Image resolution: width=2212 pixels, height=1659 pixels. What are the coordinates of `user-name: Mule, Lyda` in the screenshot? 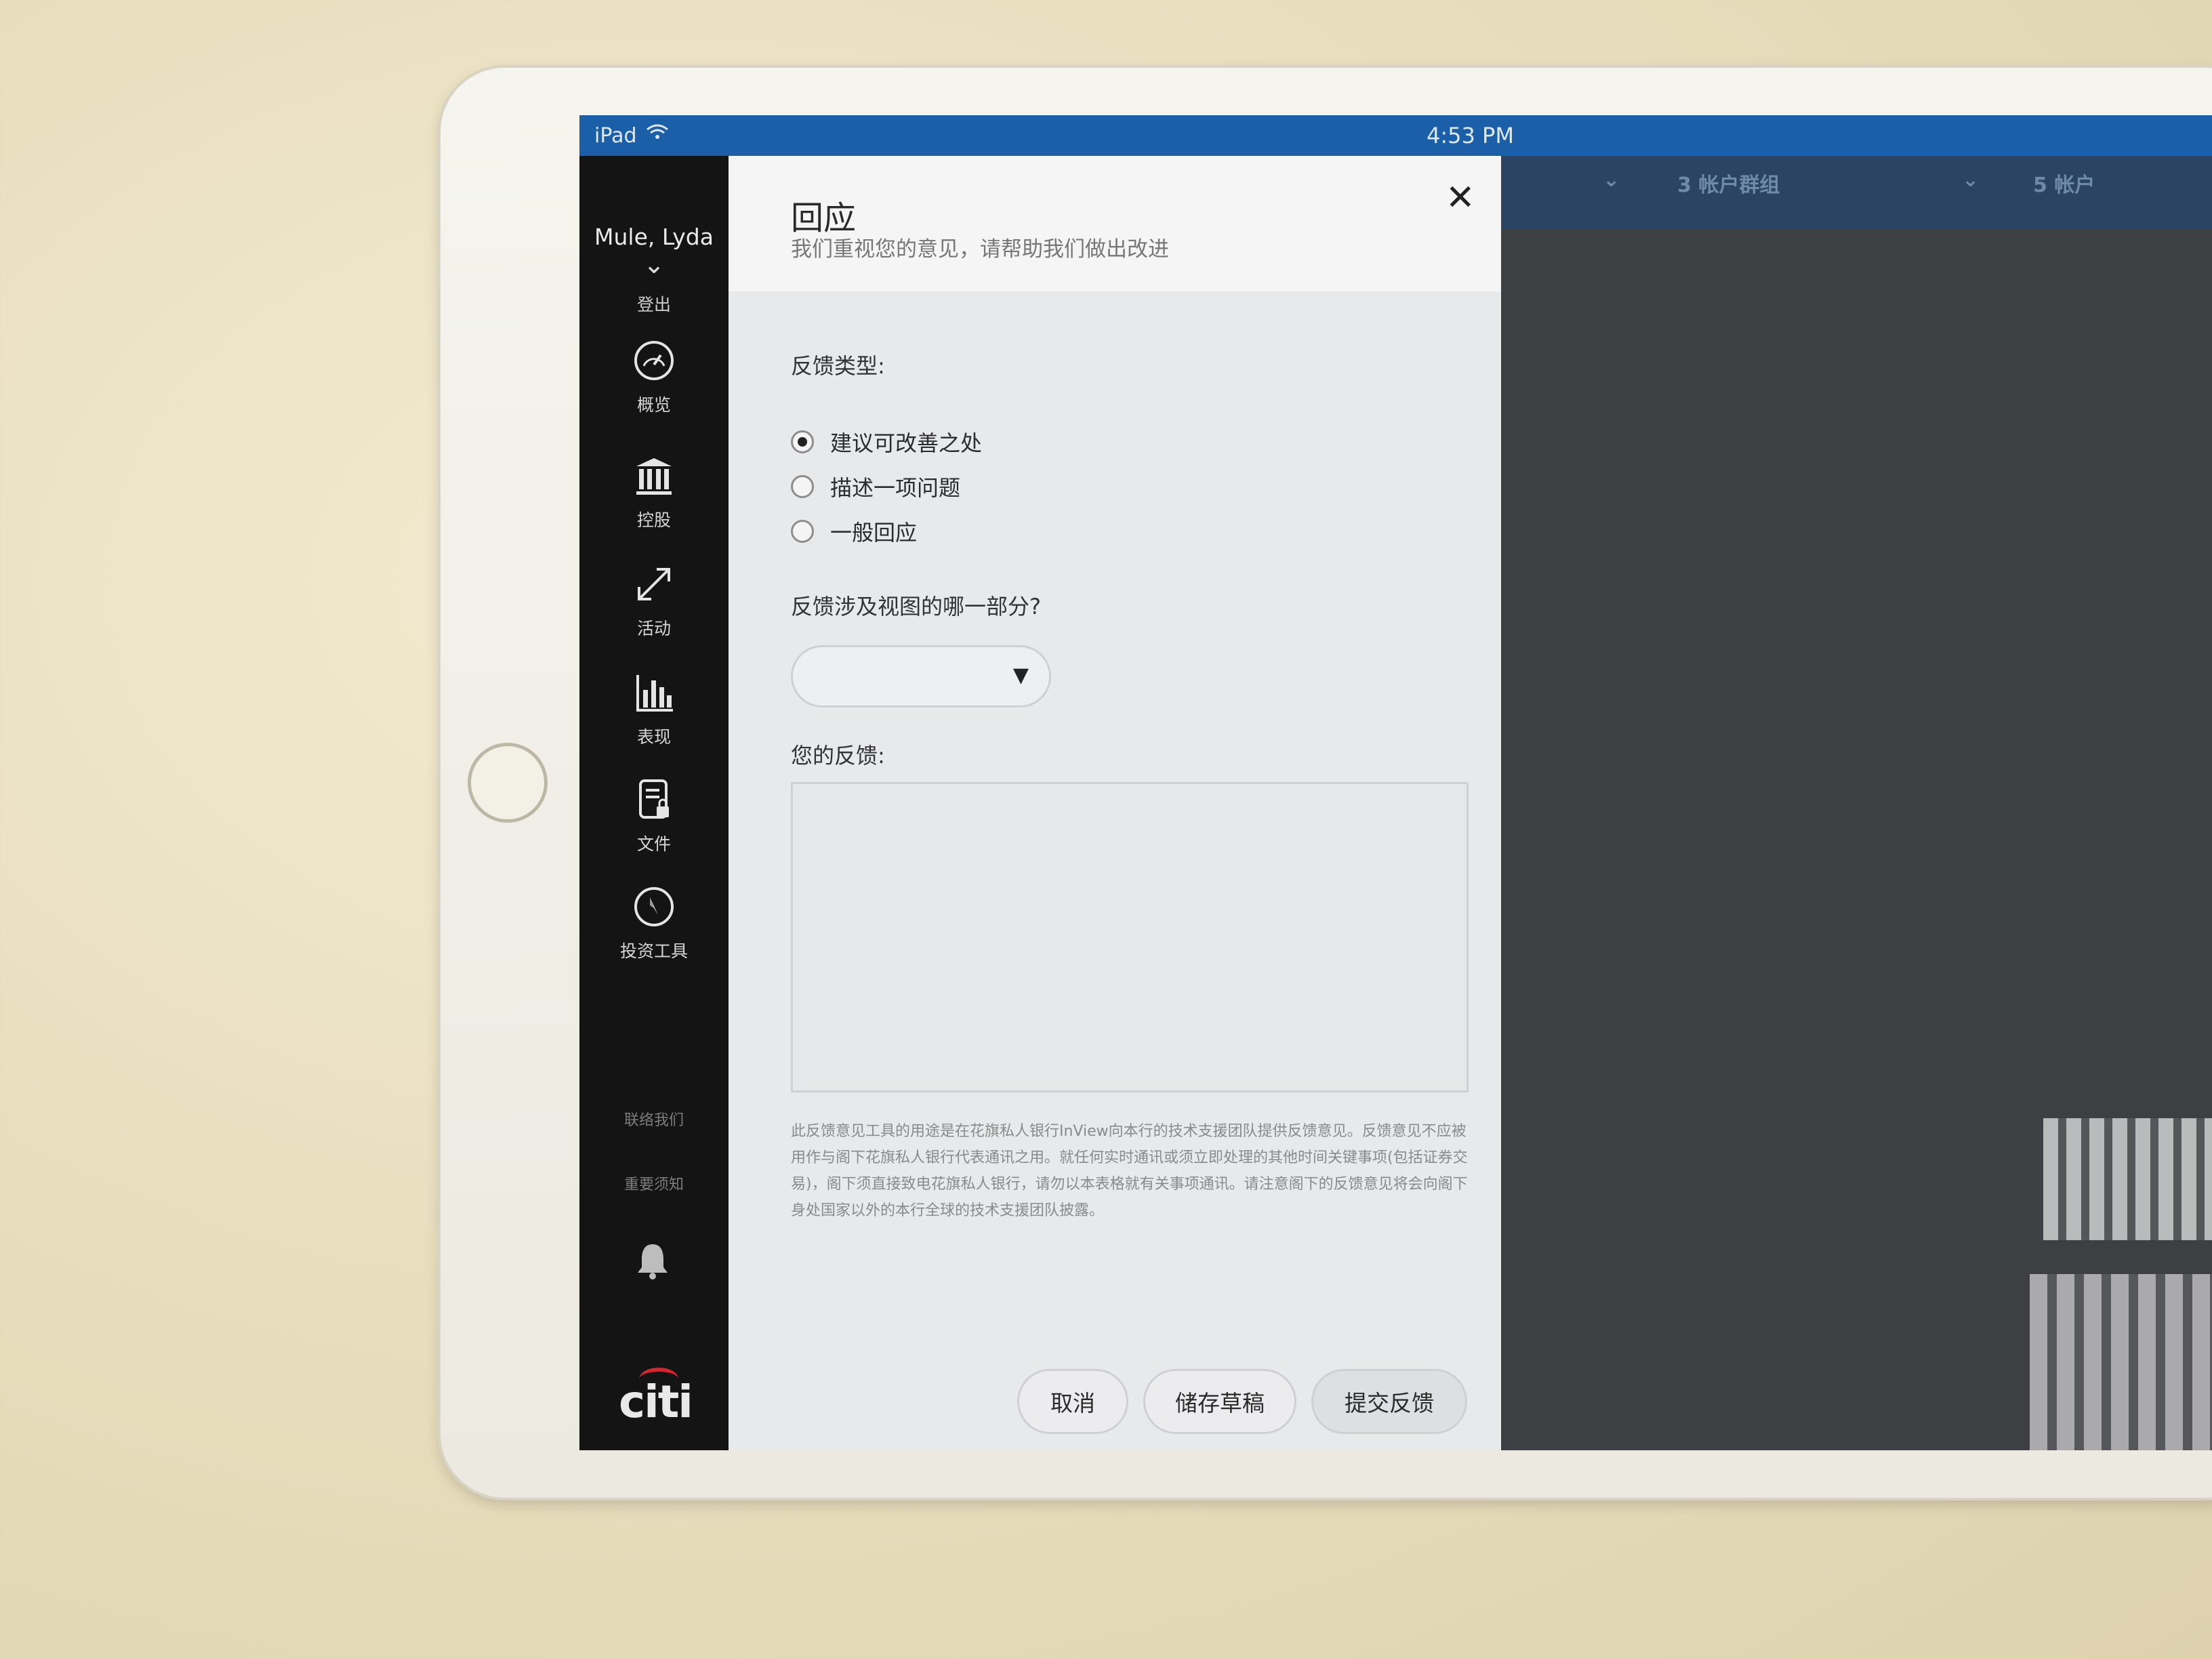 It's located at (654, 237).